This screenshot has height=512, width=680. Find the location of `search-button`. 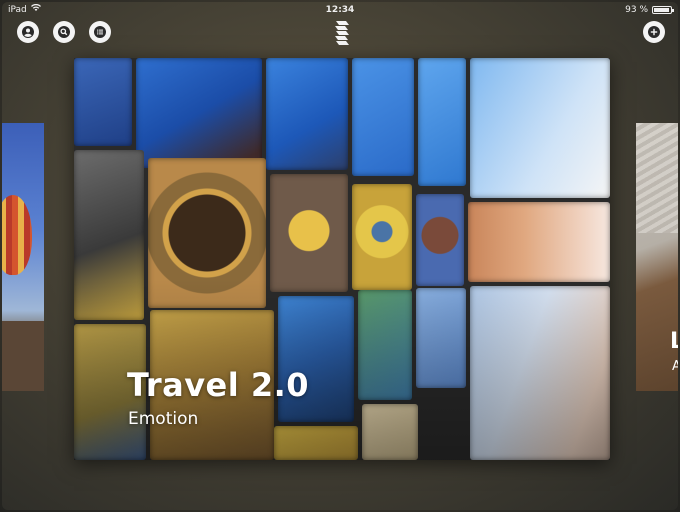

search-button is located at coordinates (64, 32).